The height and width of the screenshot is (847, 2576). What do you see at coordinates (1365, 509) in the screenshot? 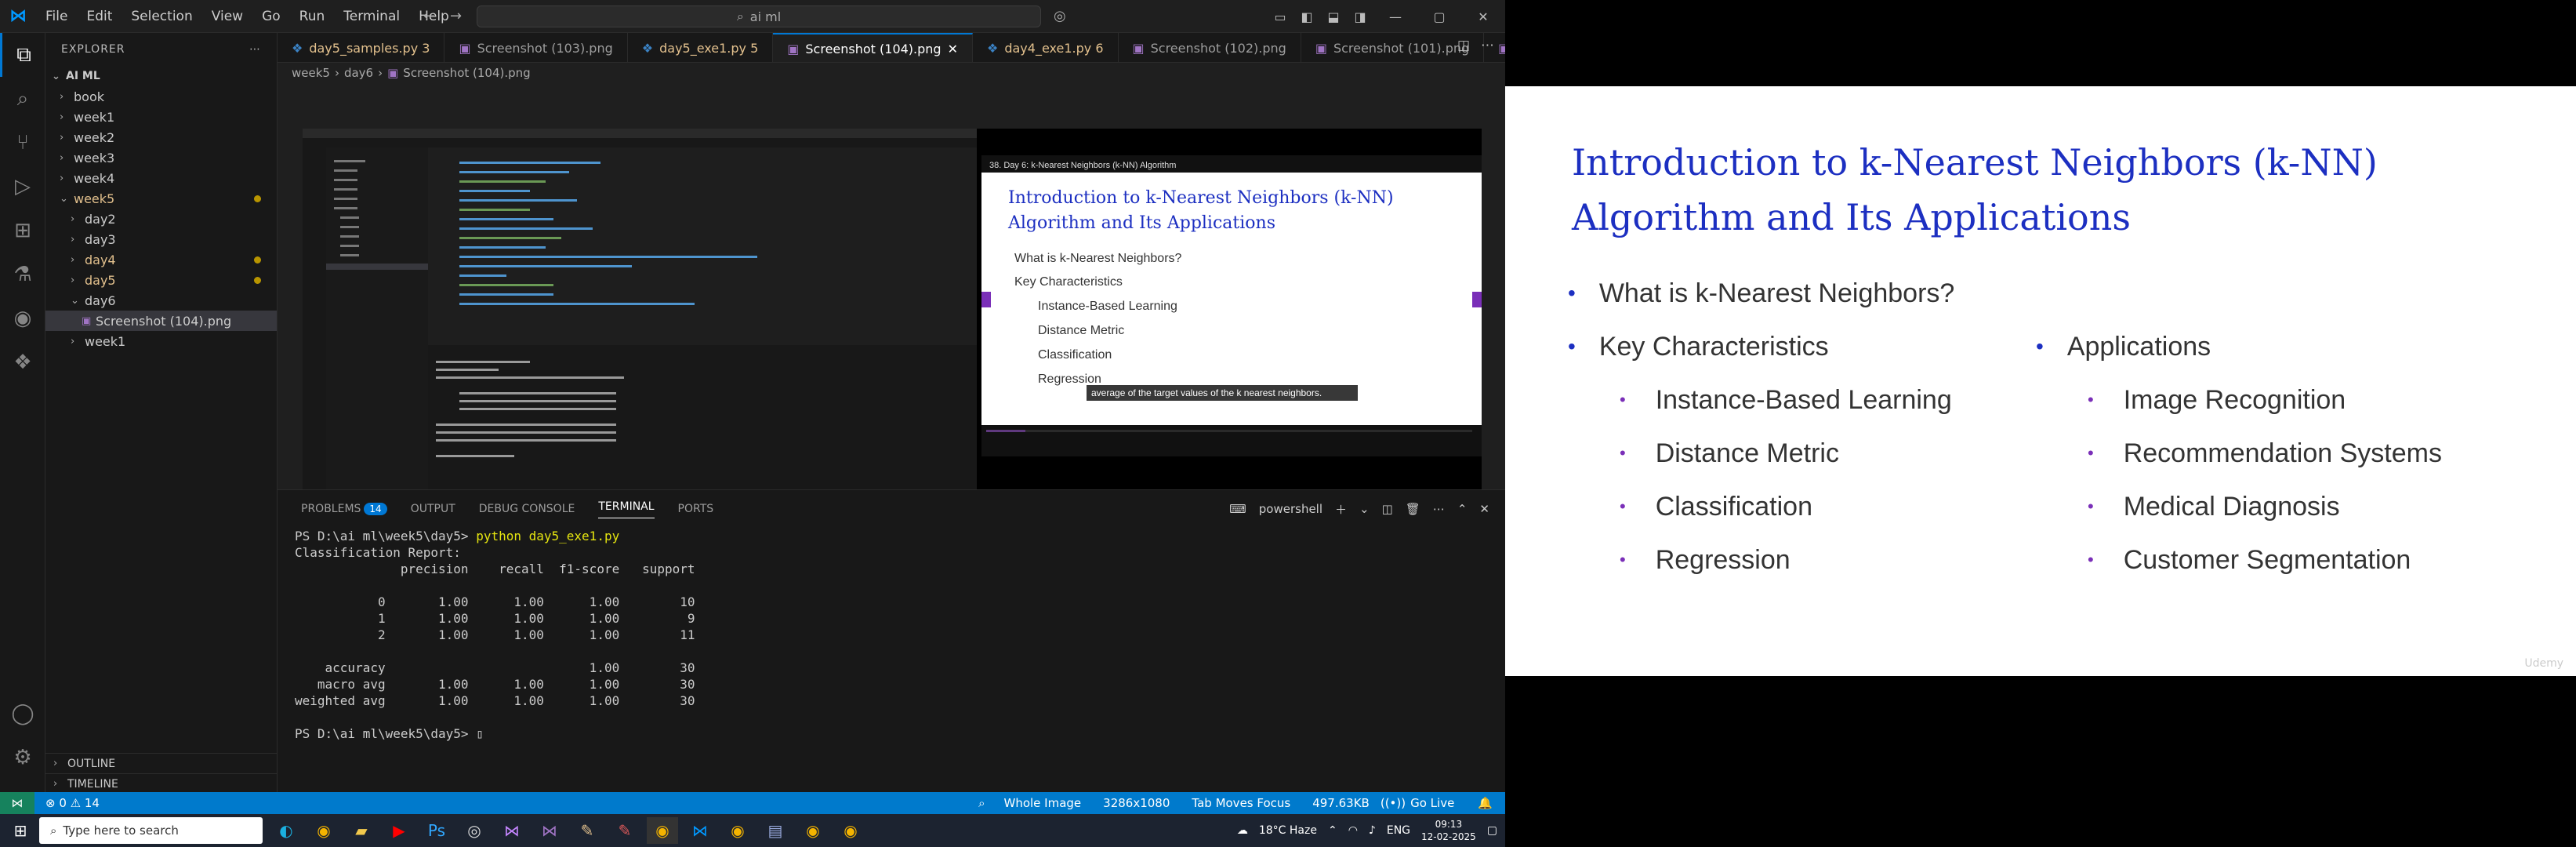
I see `chevron-down-icon: ⌄` at bounding box center [1365, 509].